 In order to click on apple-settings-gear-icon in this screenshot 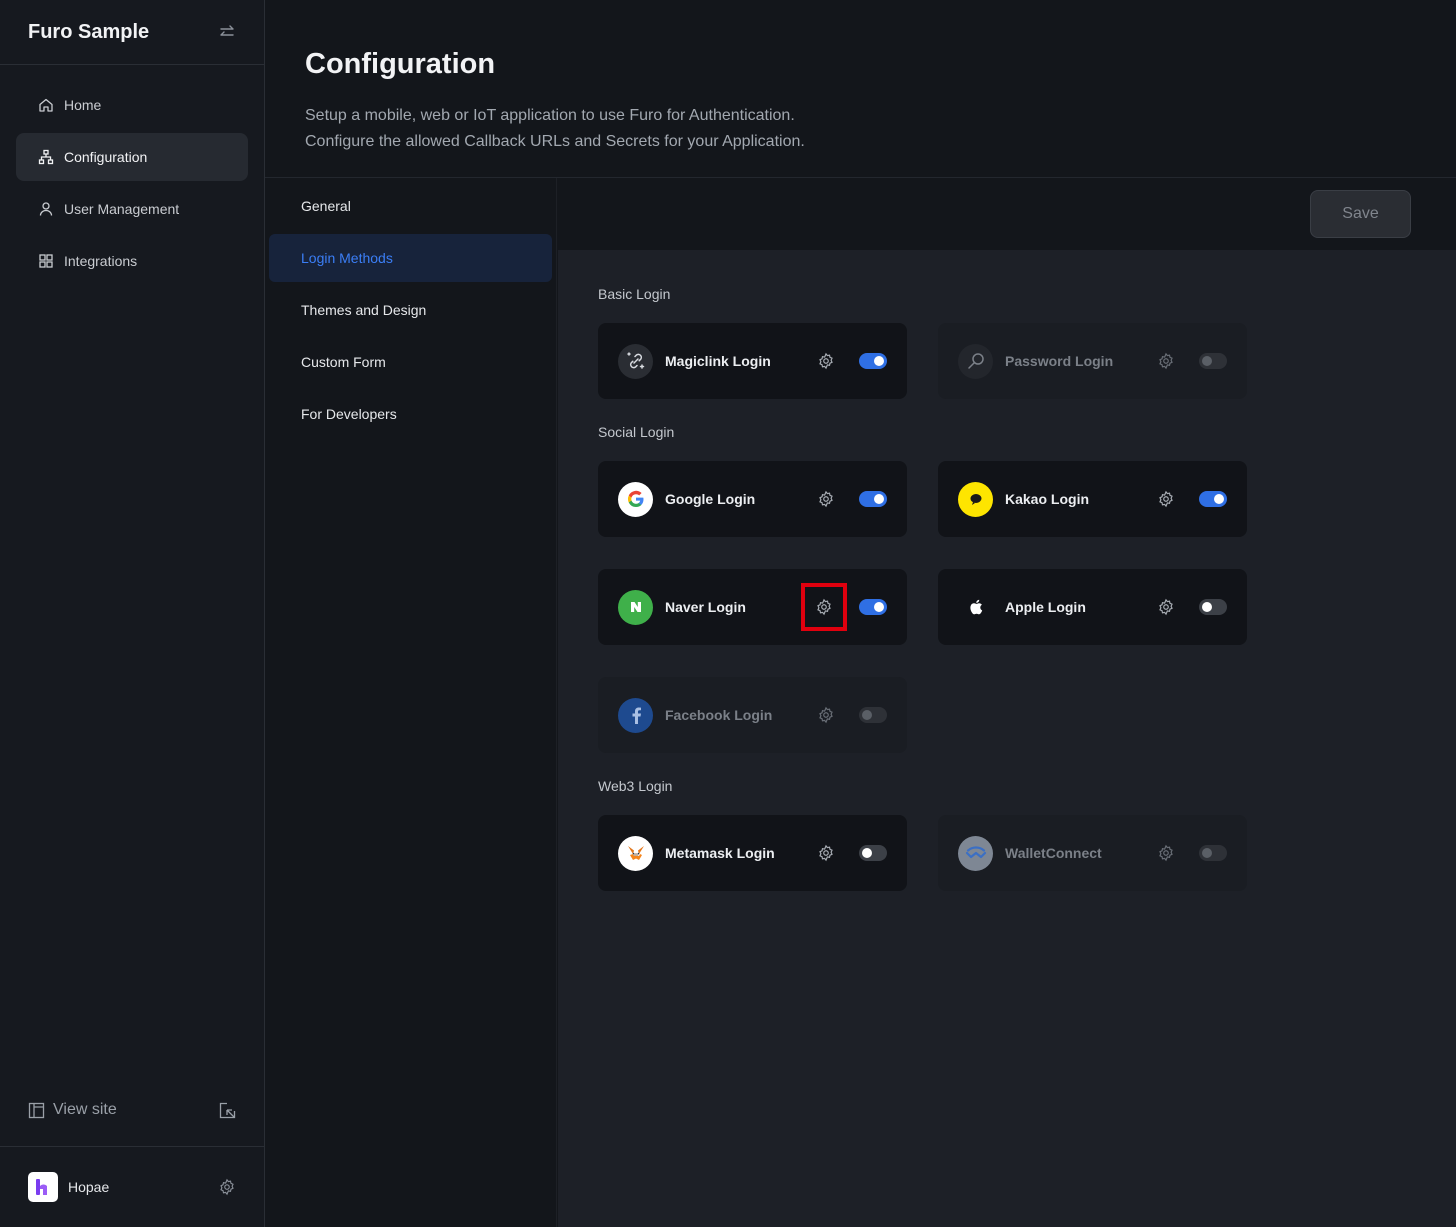, I will do `click(1166, 607)`.